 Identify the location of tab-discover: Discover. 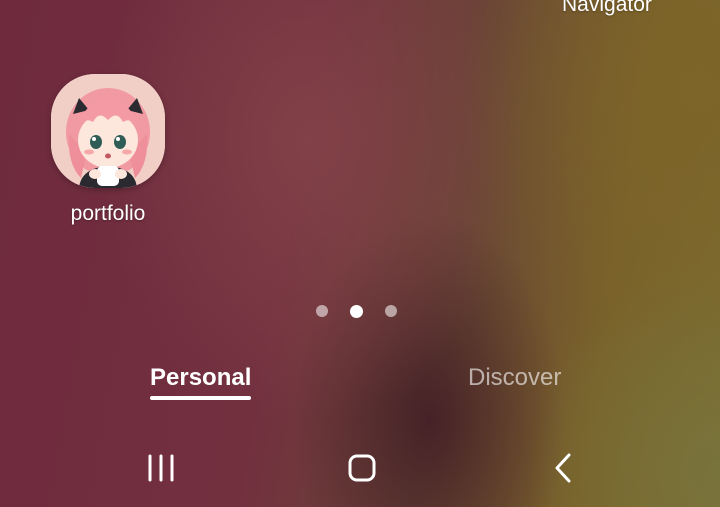
(514, 378).